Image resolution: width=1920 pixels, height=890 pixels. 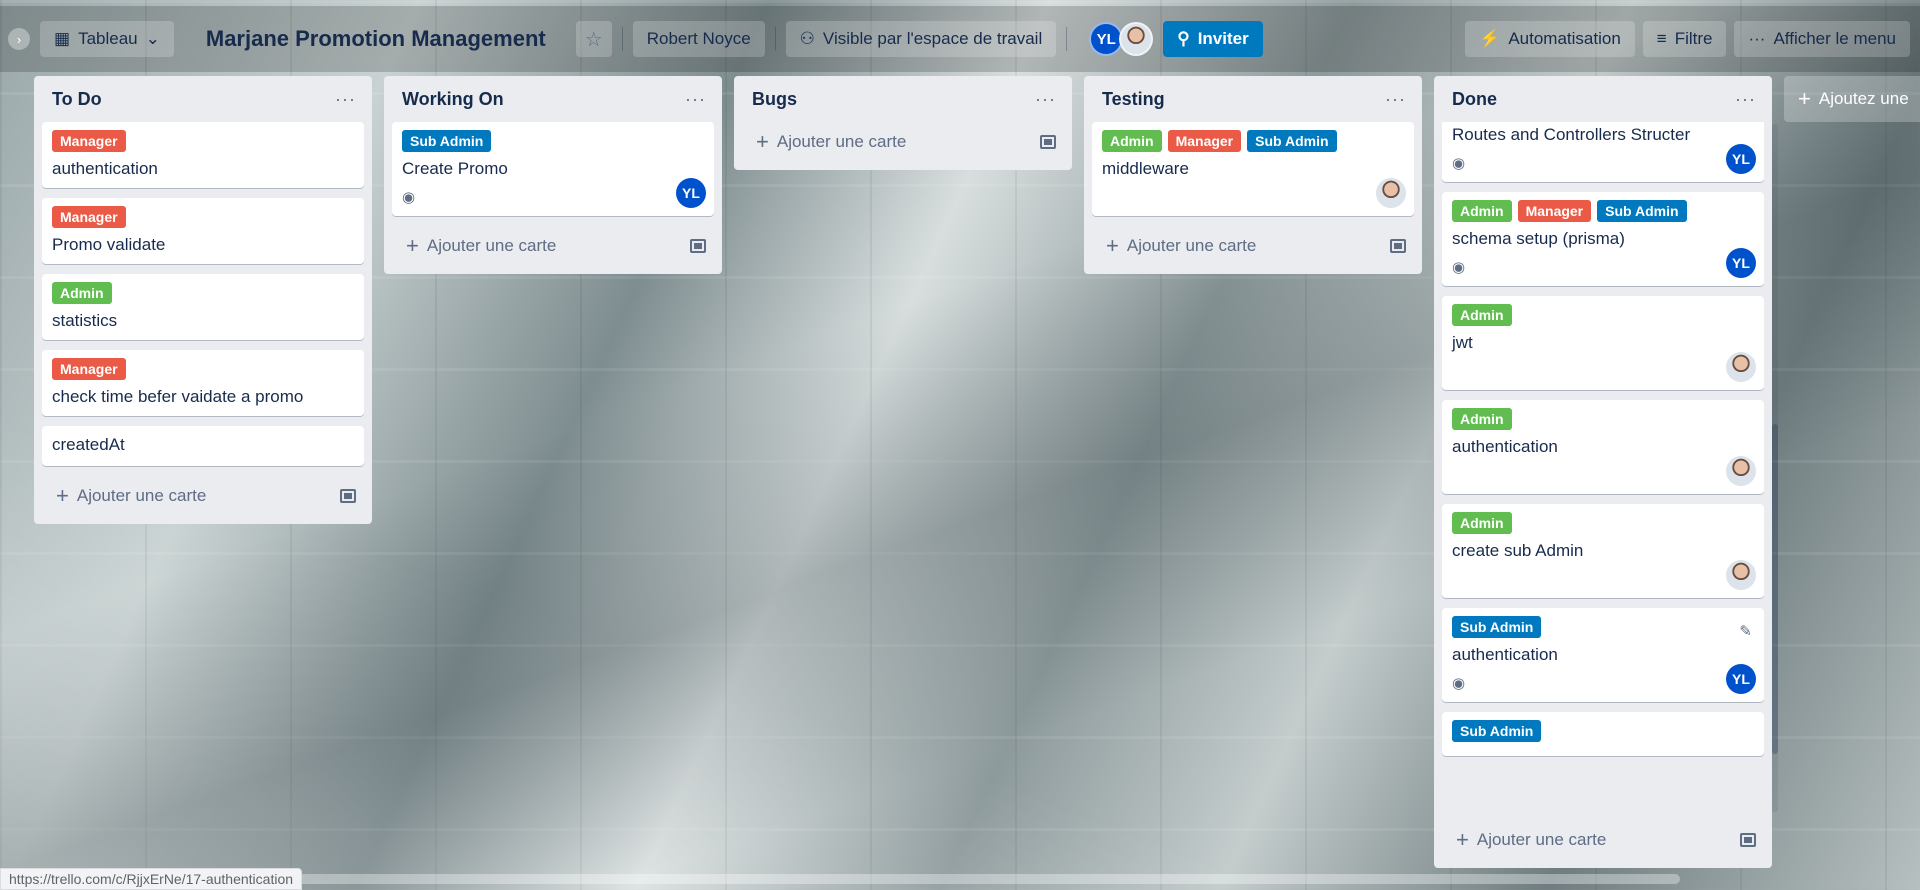 What do you see at coordinates (203, 383) in the screenshot?
I see `card: Manager check time befer vaidate a promo` at bounding box center [203, 383].